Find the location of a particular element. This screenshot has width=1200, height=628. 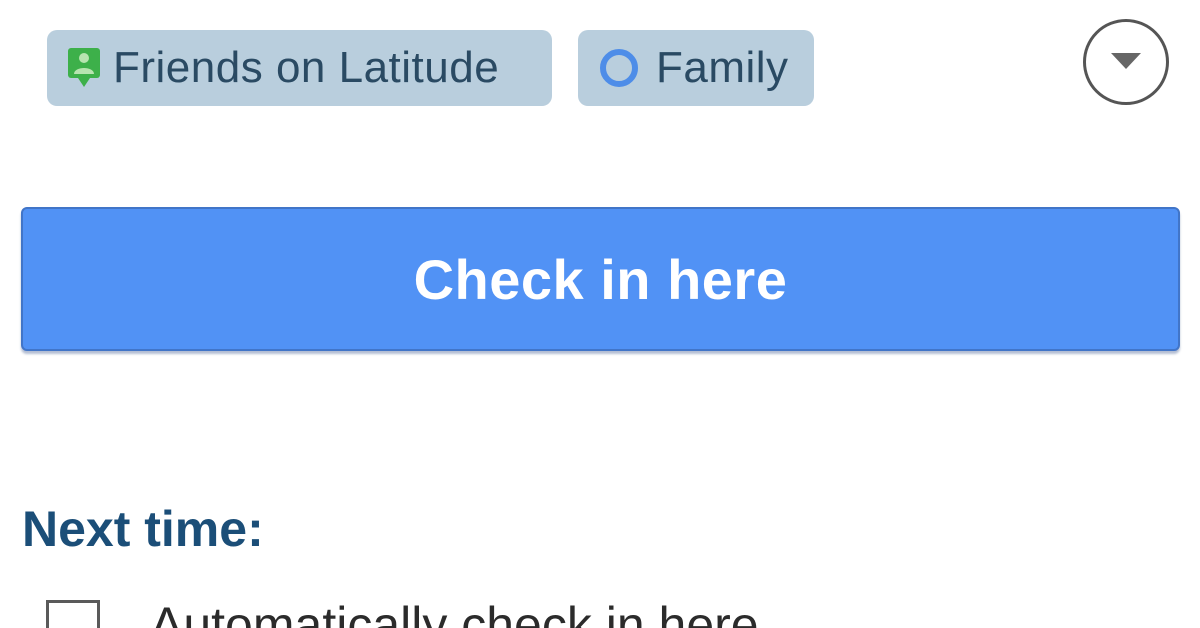

next-time-heading: Next time: is located at coordinates (143, 529).